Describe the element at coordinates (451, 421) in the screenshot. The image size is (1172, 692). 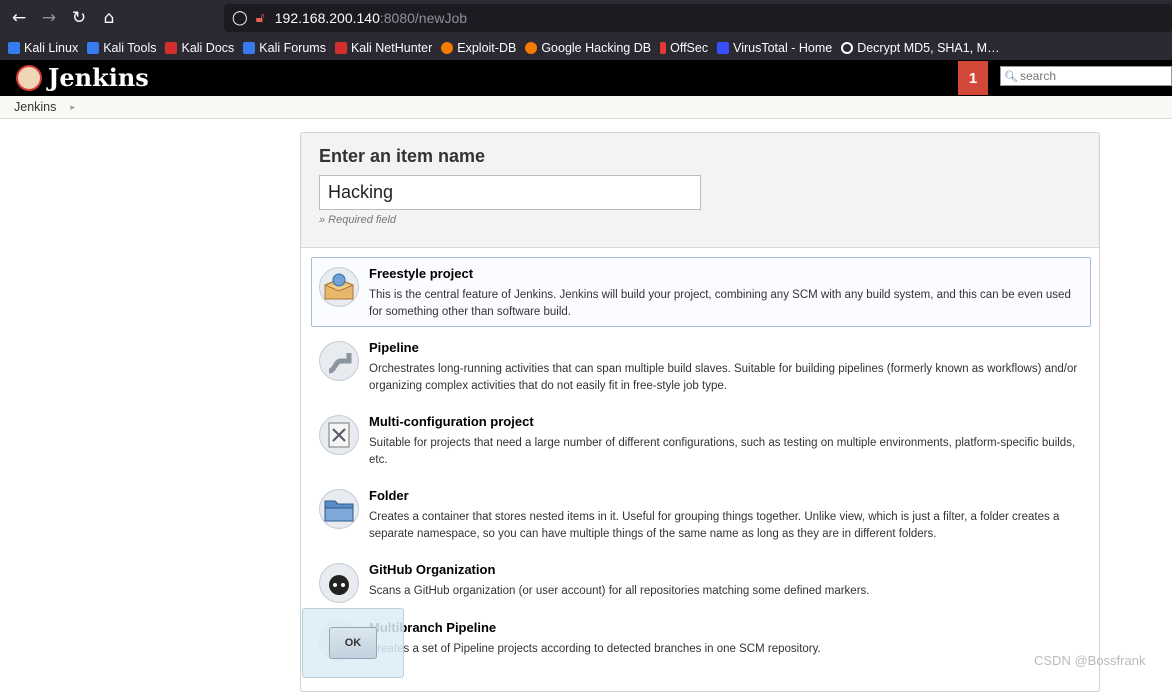
I see `item-title: Multi-configuration project` at that location.